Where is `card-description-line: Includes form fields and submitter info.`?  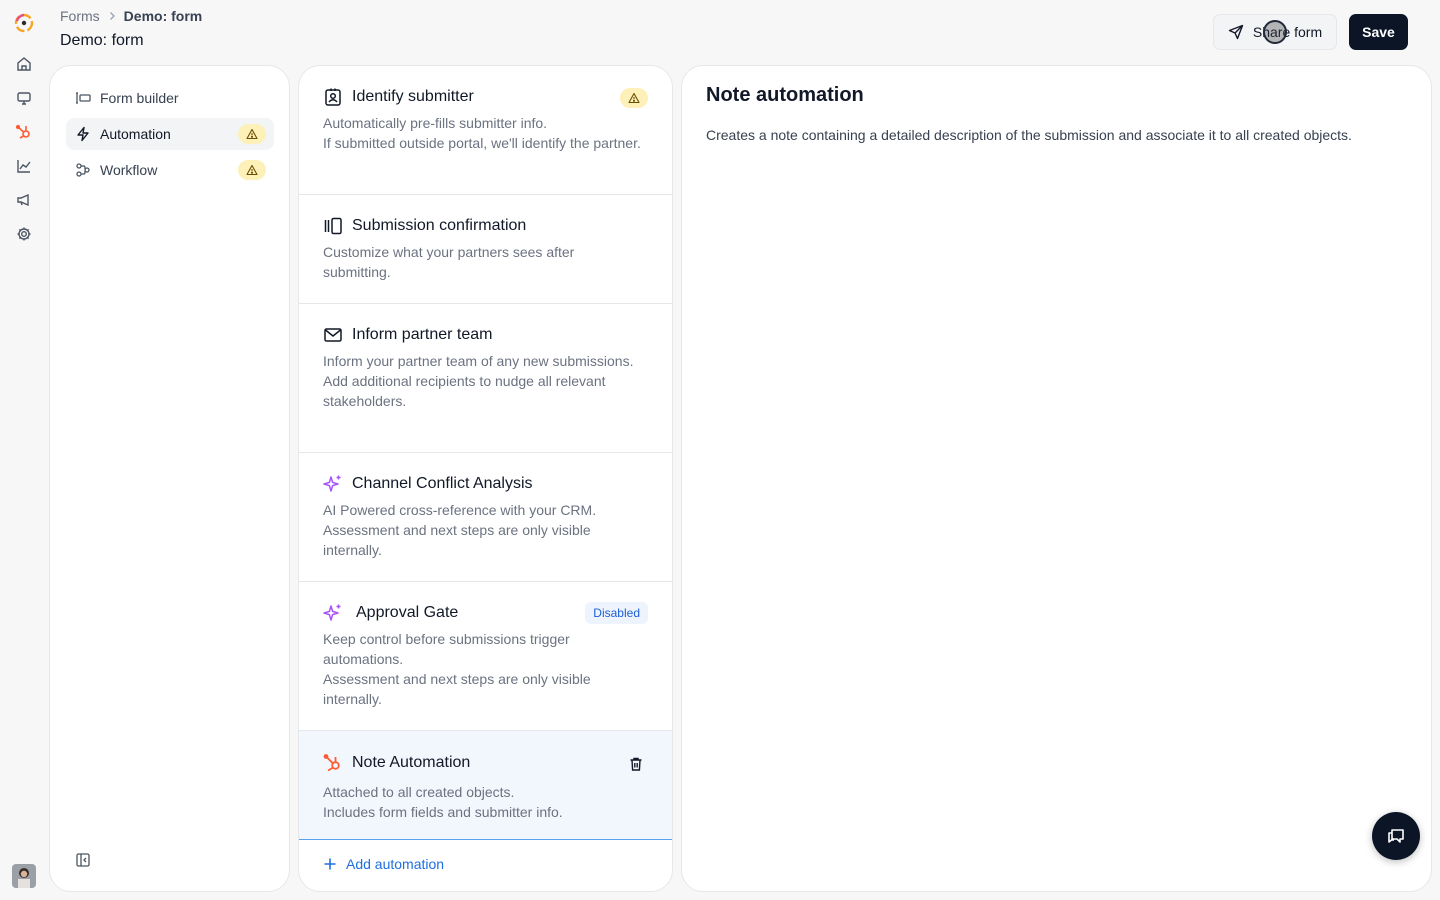
card-description-line: Includes form fields and submitter info. is located at coordinates (443, 812).